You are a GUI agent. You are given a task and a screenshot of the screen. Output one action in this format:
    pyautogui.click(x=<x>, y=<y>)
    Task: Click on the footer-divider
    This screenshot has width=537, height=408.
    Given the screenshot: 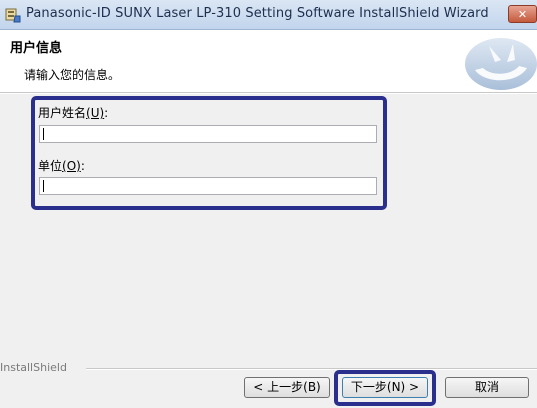 What is the action you would take?
    pyautogui.click(x=311, y=369)
    